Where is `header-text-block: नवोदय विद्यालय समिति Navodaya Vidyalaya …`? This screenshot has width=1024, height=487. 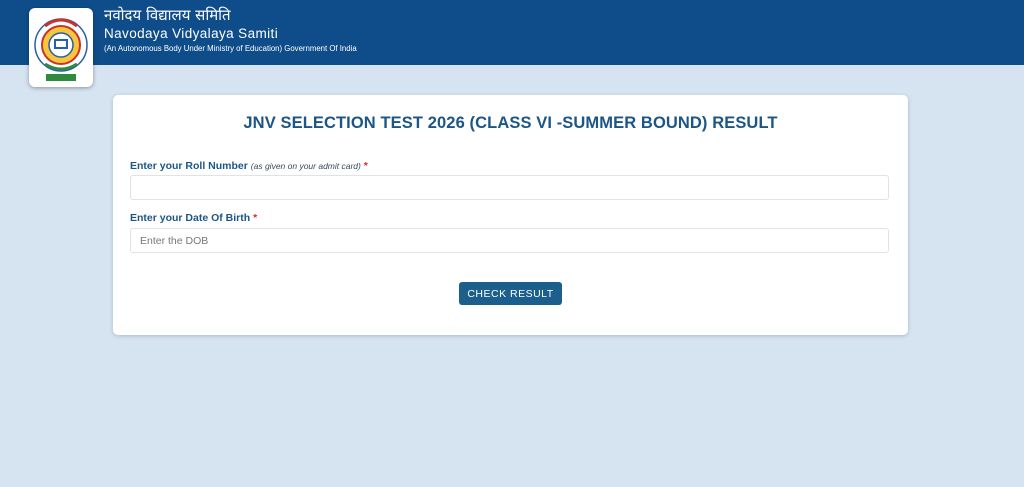
header-text-block: नवोदय विद्यालय समिति Navodaya Vidyalaya … is located at coordinates (230, 30).